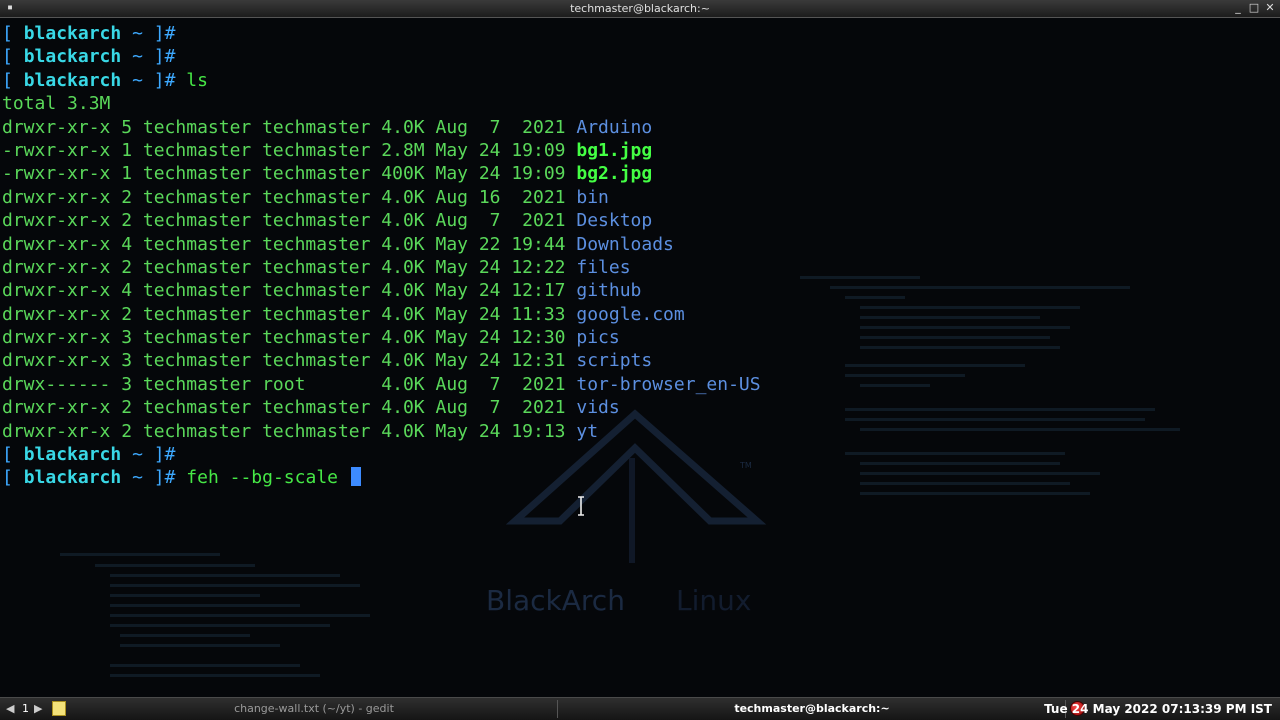 The width and height of the screenshot is (1280, 720). What do you see at coordinates (314, 709) in the screenshot?
I see `task-gedit: change-wall.txt (~/yt) - gedit` at bounding box center [314, 709].